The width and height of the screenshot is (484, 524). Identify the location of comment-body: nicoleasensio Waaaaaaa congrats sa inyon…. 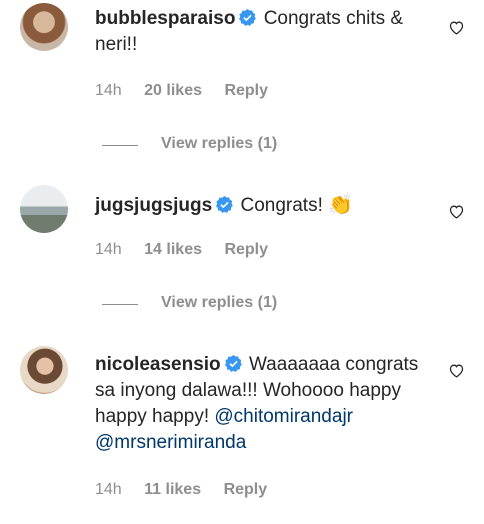
(265, 404).